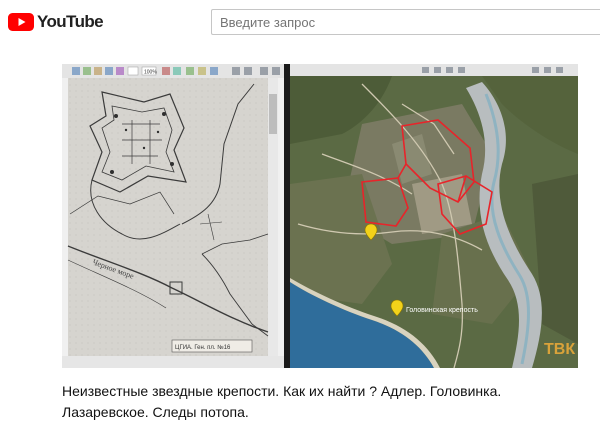  I want to click on masthead: YouTube, so click(300, 22).